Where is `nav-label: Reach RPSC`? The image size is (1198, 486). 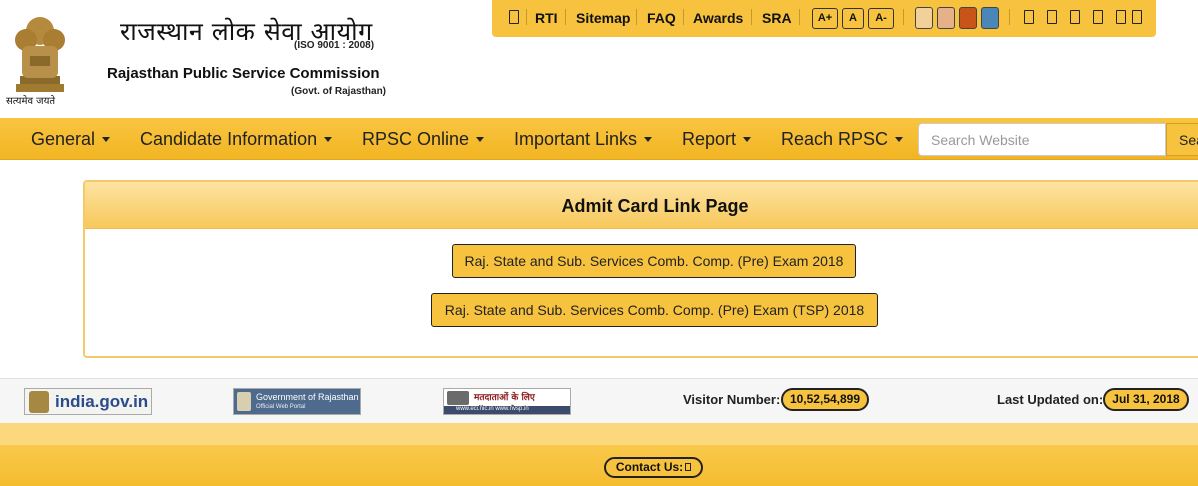
nav-label: Reach RPSC is located at coordinates (835, 139).